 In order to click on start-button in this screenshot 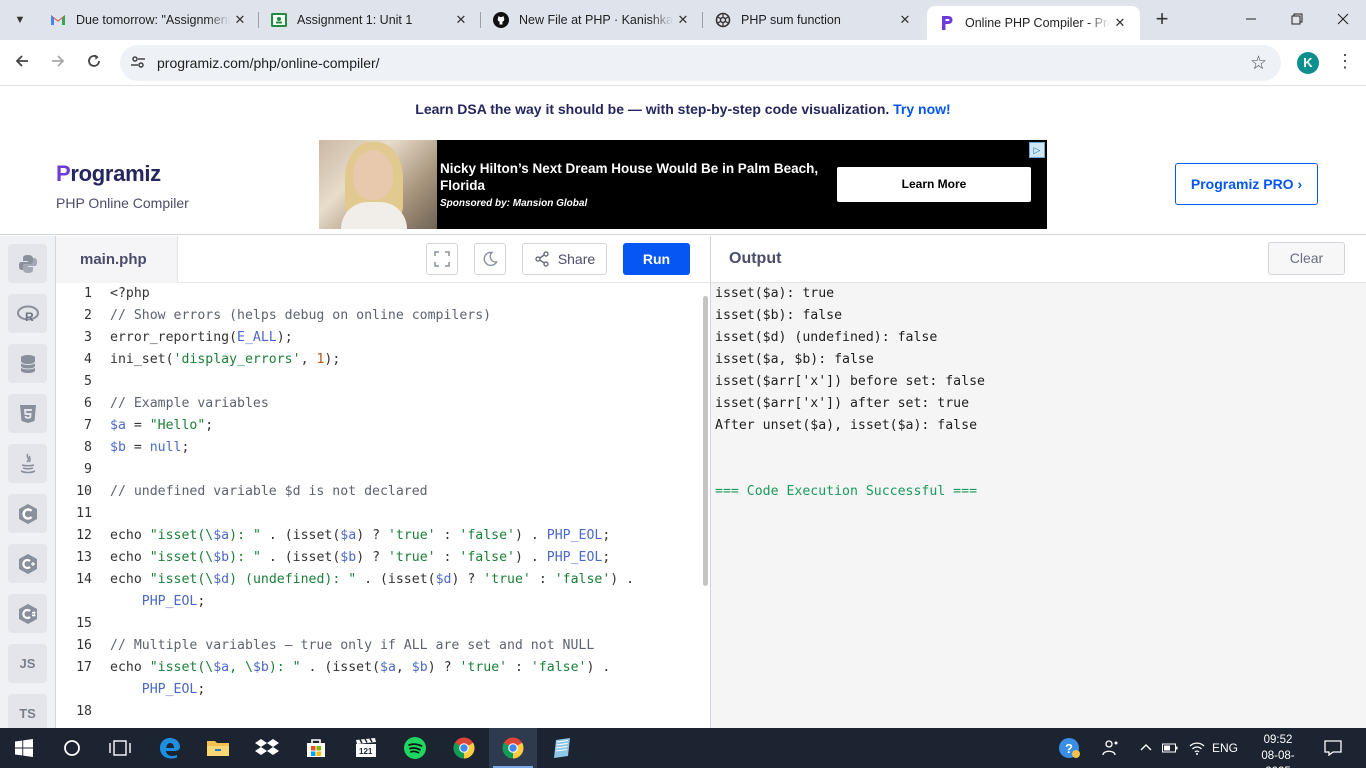, I will do `click(24, 748)`.